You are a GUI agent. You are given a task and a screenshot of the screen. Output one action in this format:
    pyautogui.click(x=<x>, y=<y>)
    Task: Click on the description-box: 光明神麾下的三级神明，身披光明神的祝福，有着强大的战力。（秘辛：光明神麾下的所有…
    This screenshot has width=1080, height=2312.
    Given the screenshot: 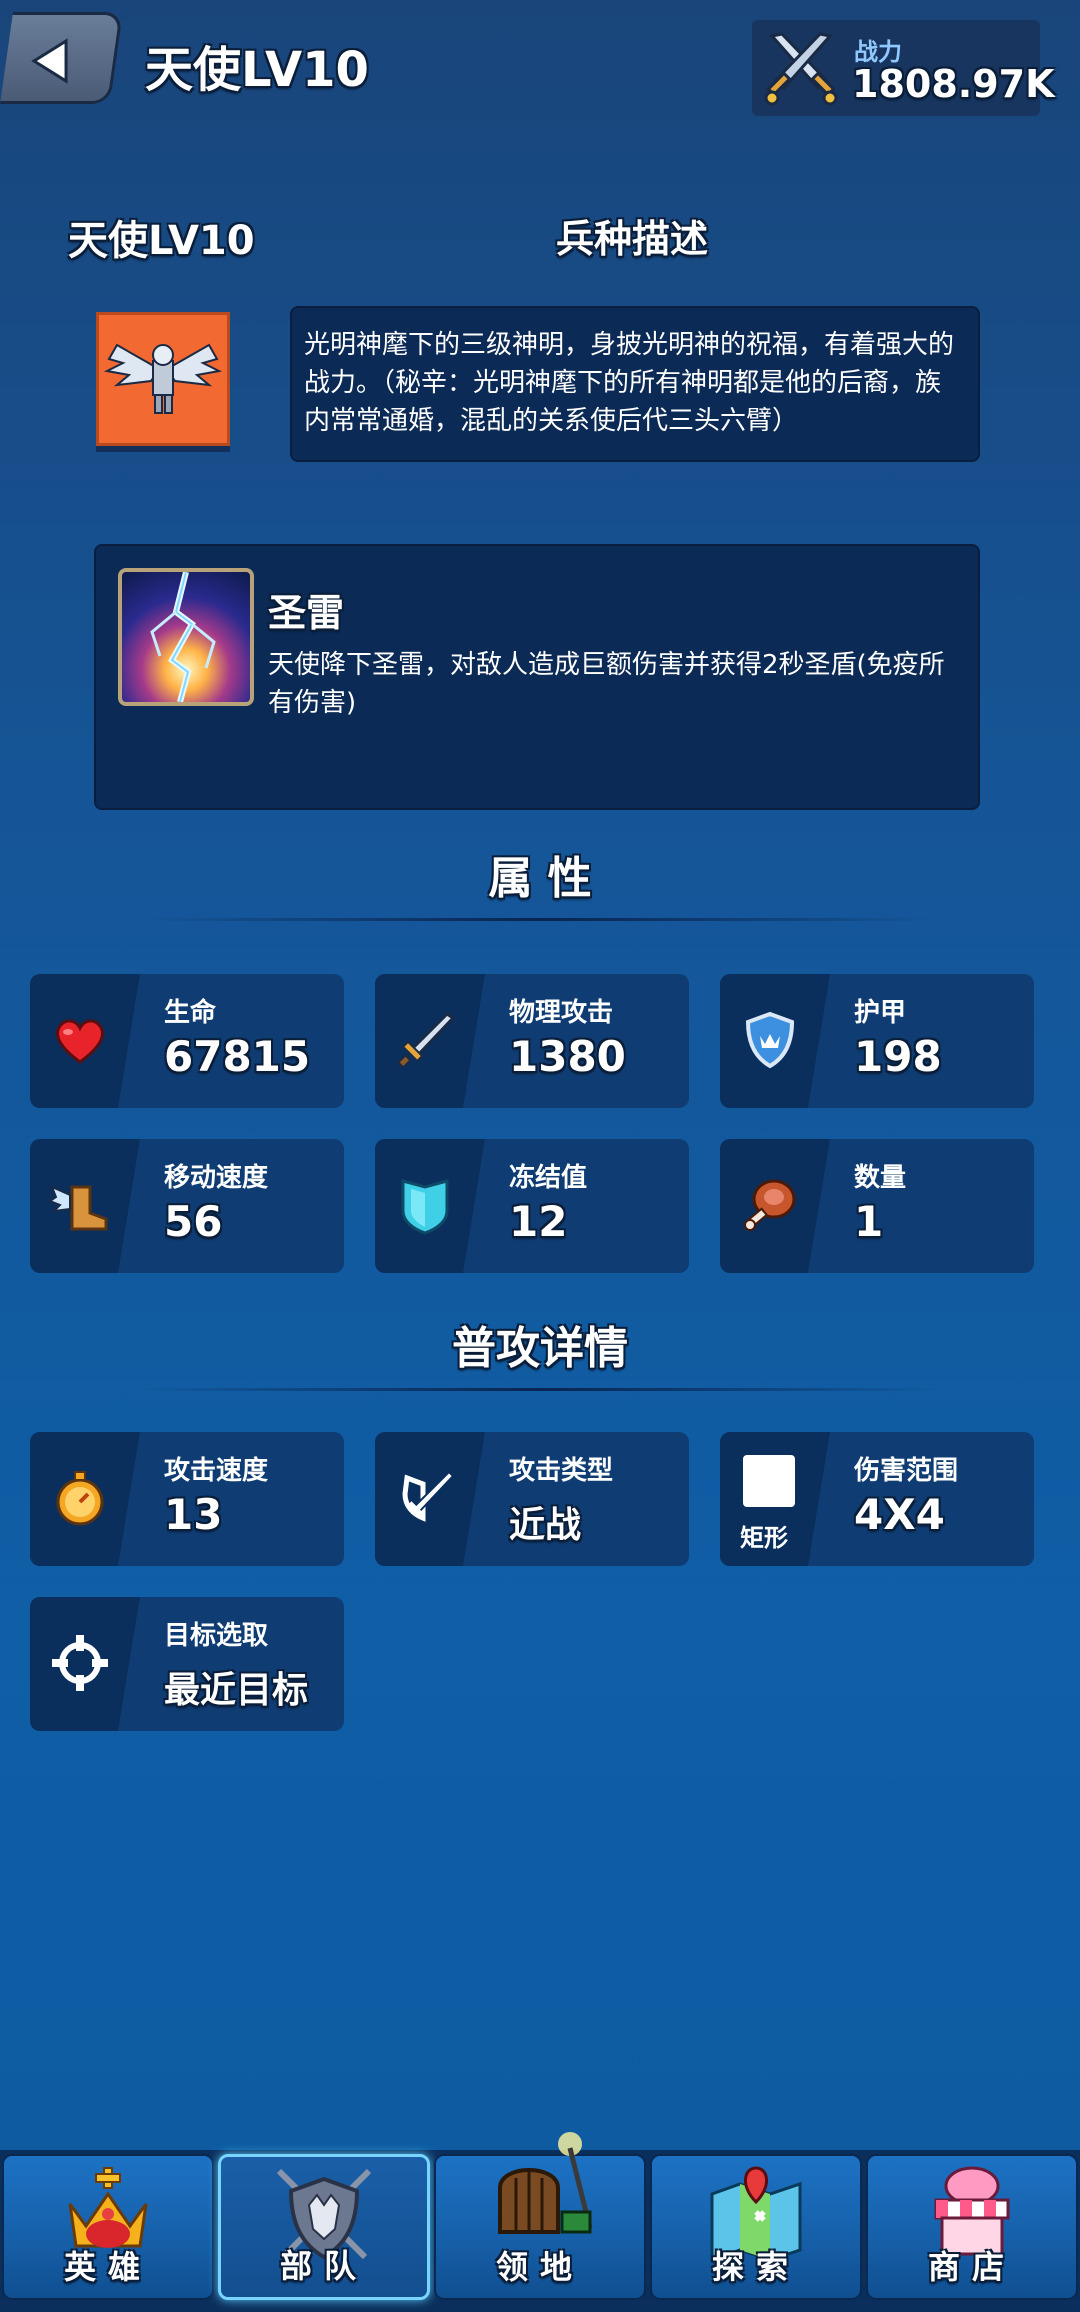 What is the action you would take?
    pyautogui.click(x=635, y=384)
    